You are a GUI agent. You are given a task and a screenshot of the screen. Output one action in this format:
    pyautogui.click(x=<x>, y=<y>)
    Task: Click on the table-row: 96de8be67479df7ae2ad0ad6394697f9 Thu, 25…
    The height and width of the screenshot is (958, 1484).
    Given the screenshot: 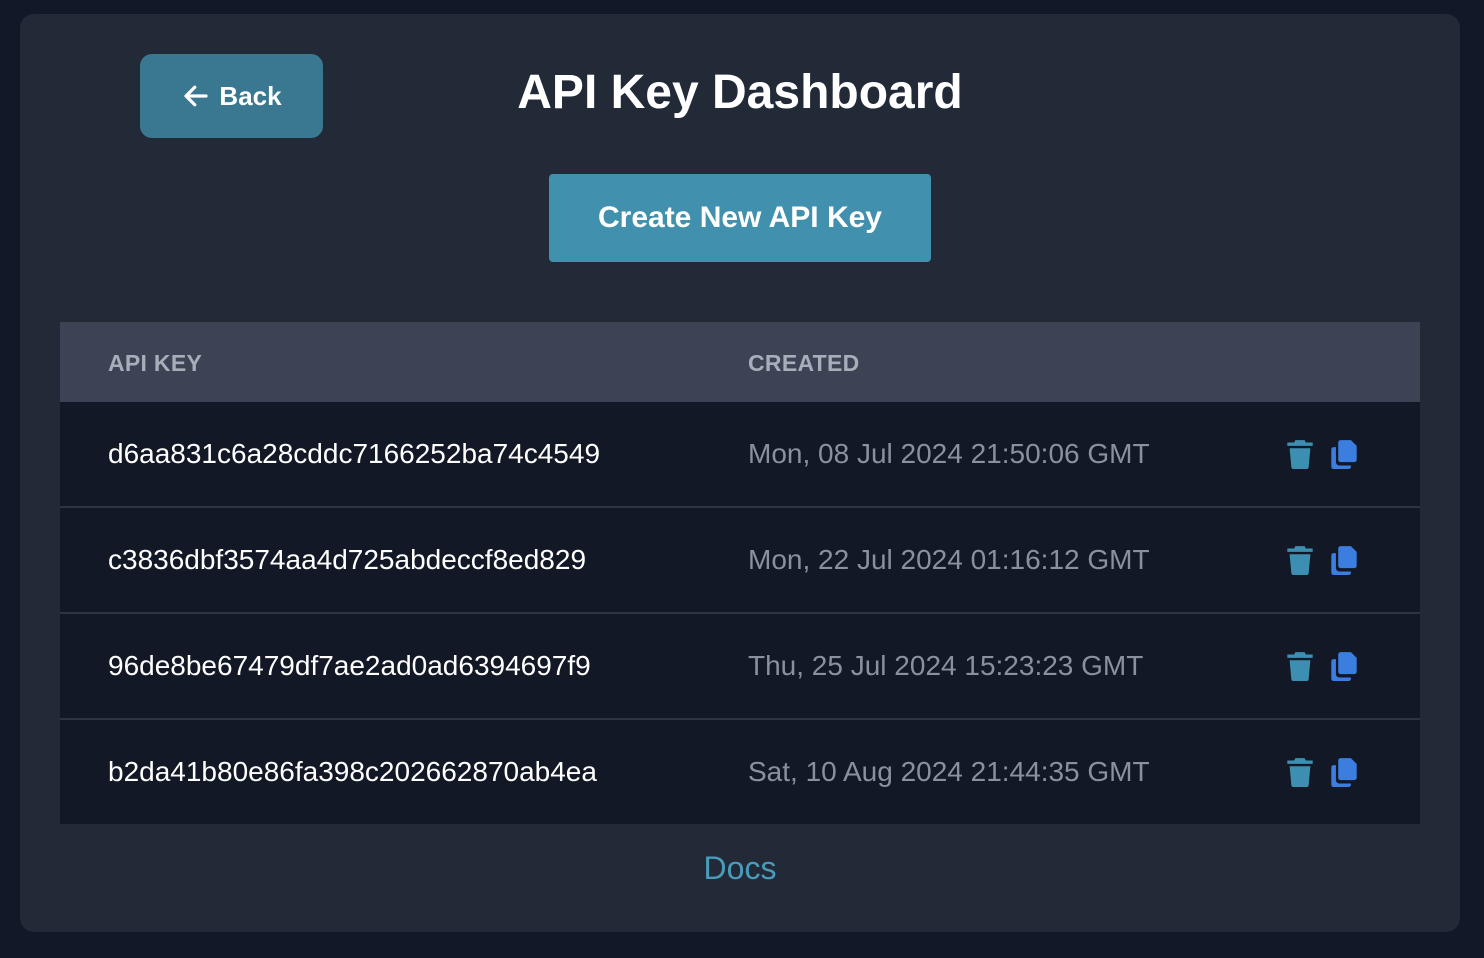 What is the action you would take?
    pyautogui.click(x=740, y=665)
    